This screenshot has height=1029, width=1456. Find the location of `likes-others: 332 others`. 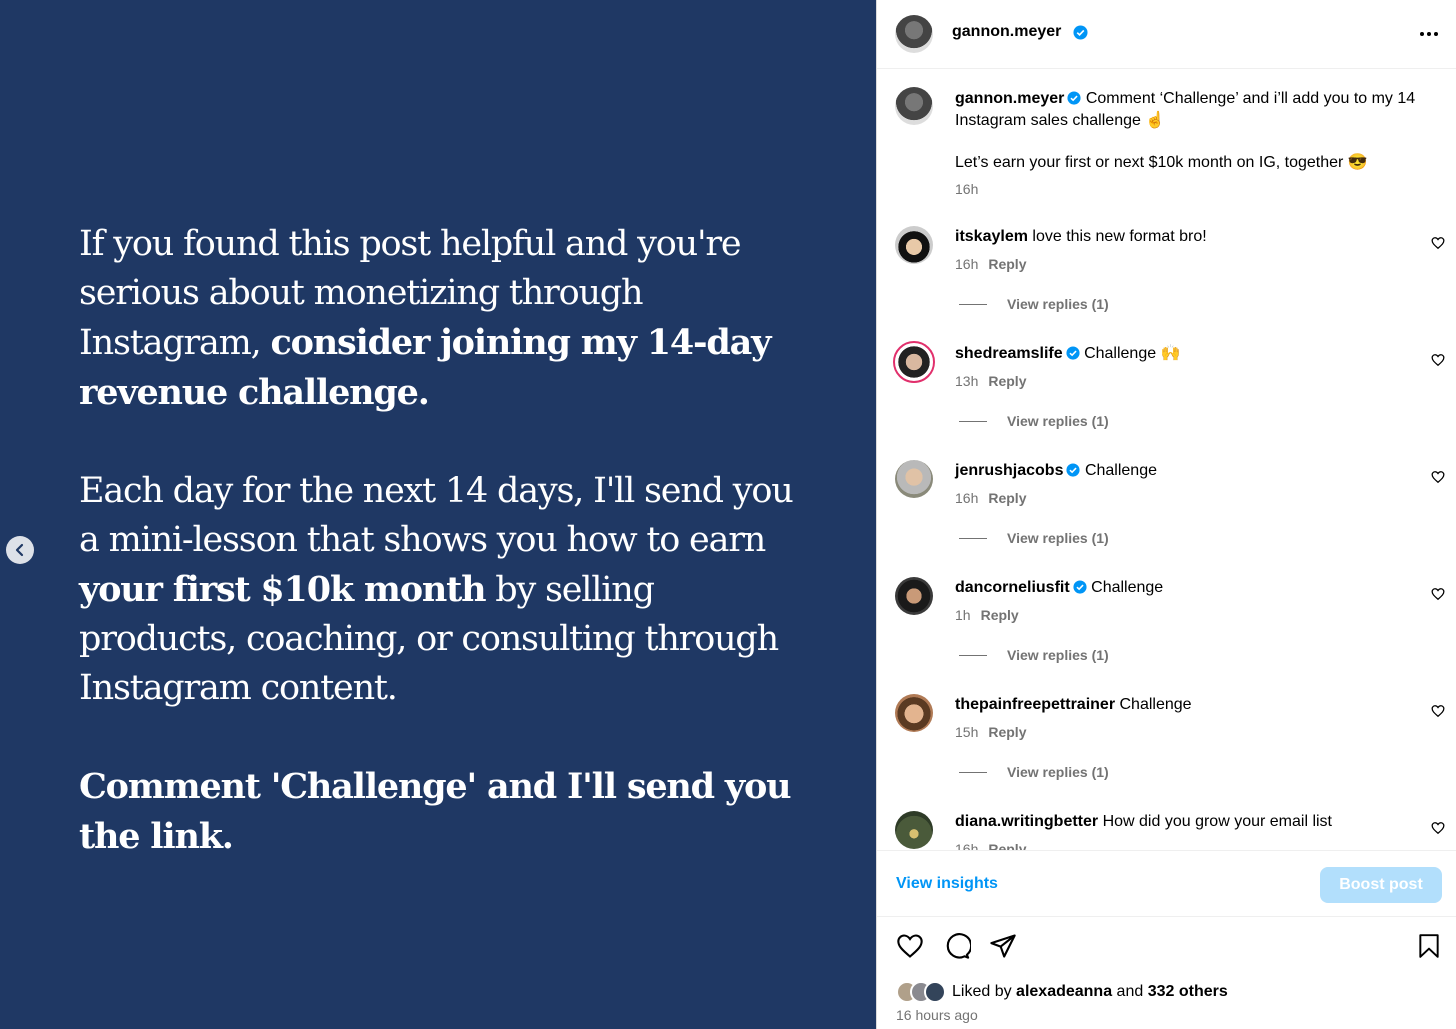

likes-others: 332 others is located at coordinates (1188, 991).